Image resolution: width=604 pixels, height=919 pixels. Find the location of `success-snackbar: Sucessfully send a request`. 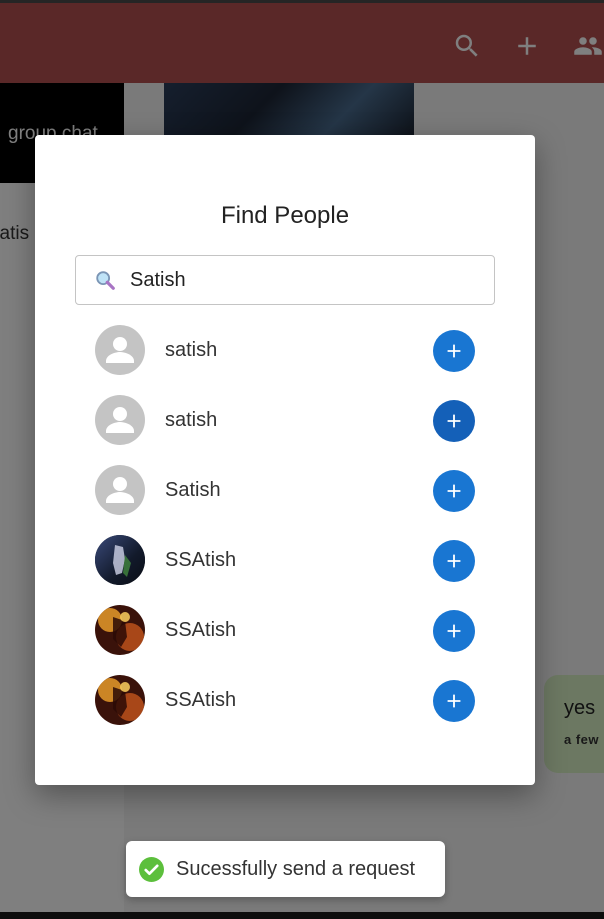

success-snackbar: Sucessfully send a request is located at coordinates (285, 869).